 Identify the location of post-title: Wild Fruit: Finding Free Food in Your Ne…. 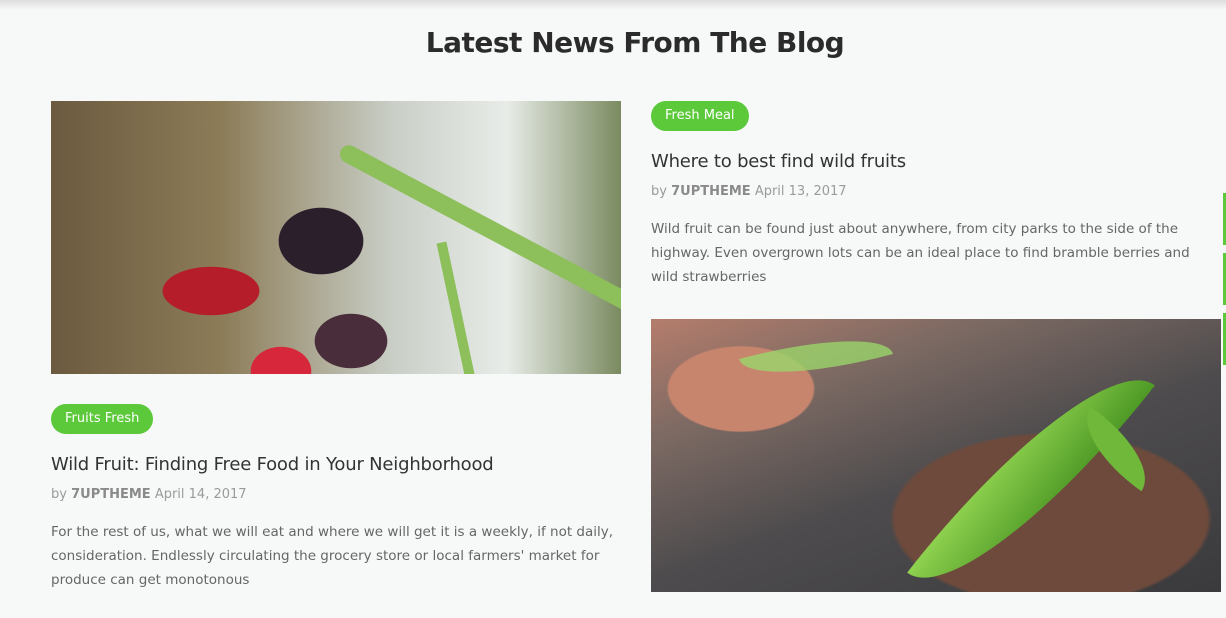
(272, 464).